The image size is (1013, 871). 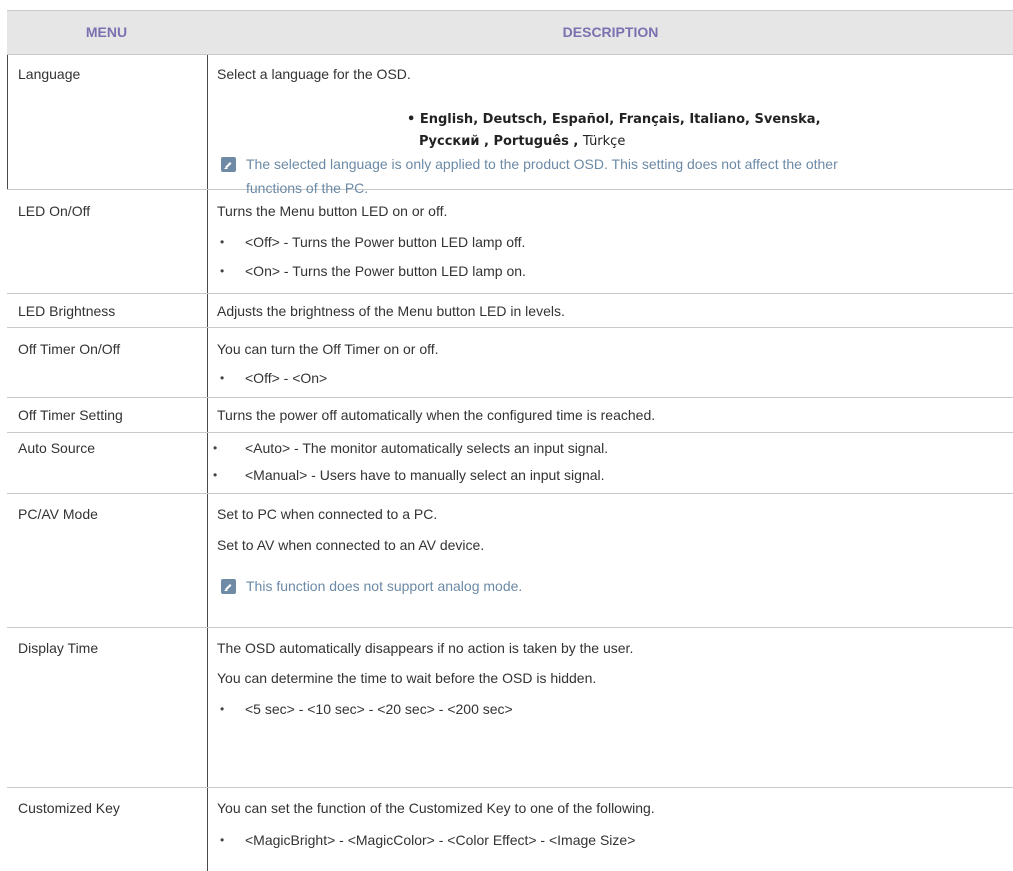 What do you see at coordinates (106, 32) in the screenshot?
I see `menu-column-header: MENU` at bounding box center [106, 32].